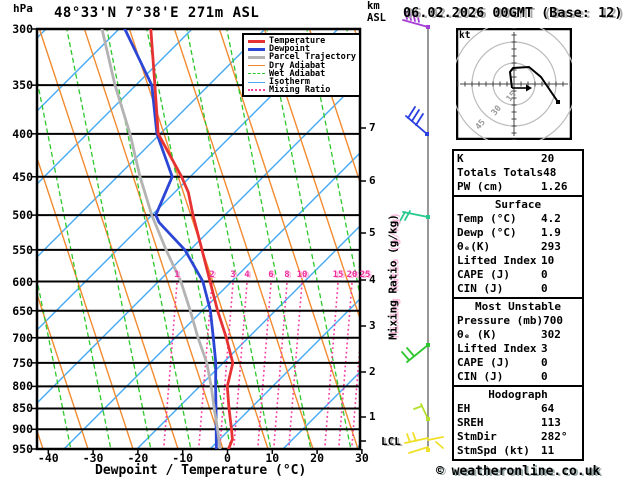 The image size is (629, 486). What do you see at coordinates (201, 470) in the screenshot?
I see `x-axis-title: Dewpoint / Temperature (°C)` at bounding box center [201, 470].